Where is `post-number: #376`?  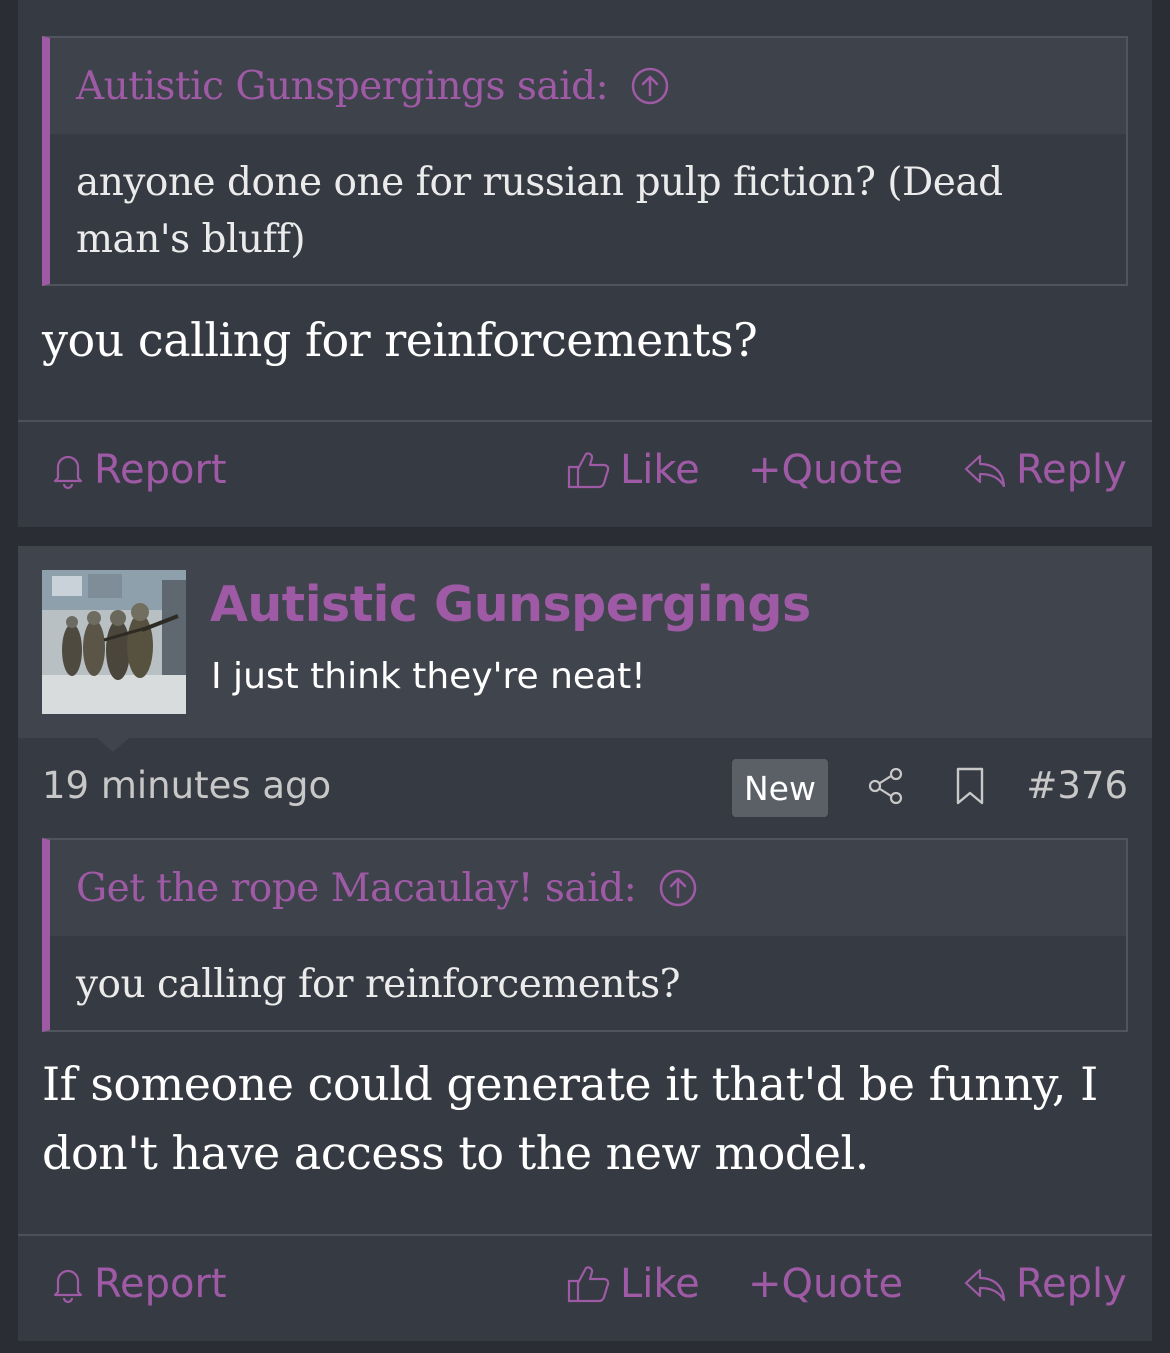 post-number: #376 is located at coordinates (1077, 785).